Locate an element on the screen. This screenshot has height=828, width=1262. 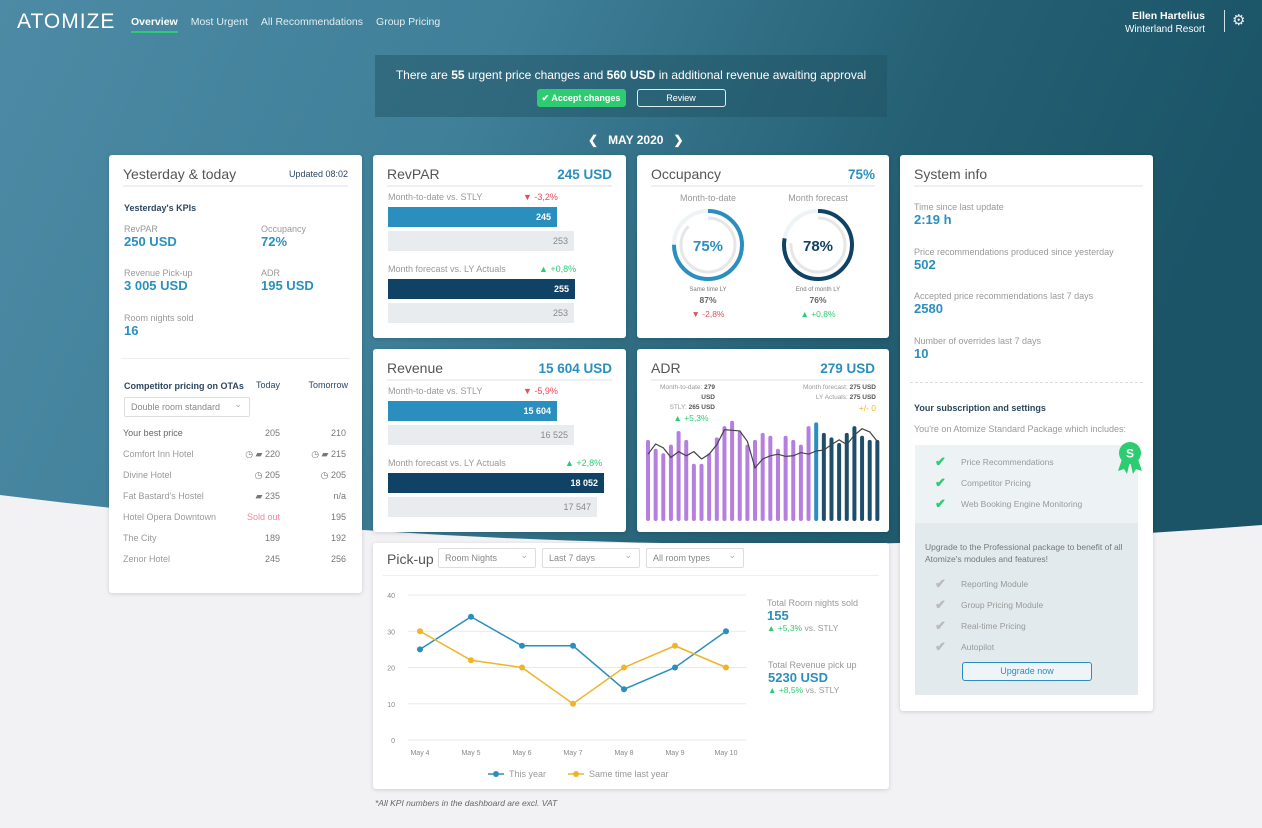
check-circle-icon: ✔ is located at coordinates (546, 98).